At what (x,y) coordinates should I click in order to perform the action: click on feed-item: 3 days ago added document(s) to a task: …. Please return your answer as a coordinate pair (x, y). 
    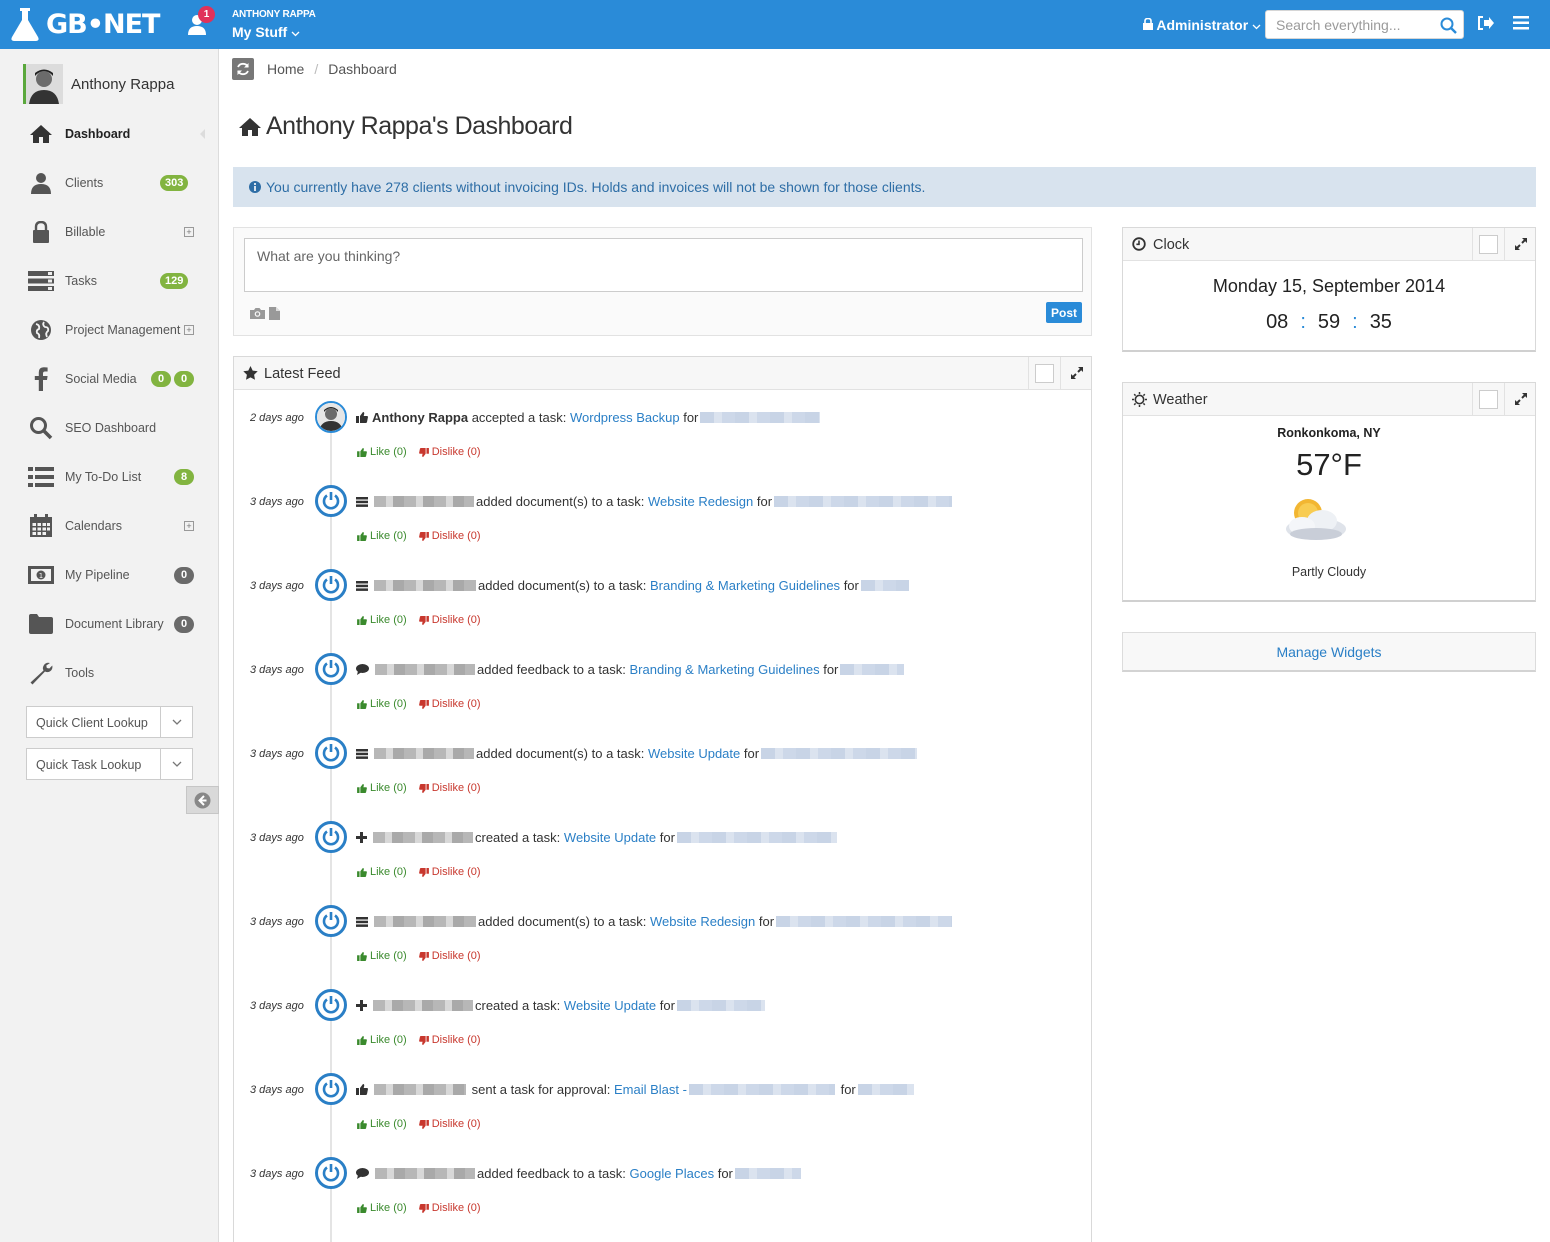
    Looking at the image, I should click on (662, 946).